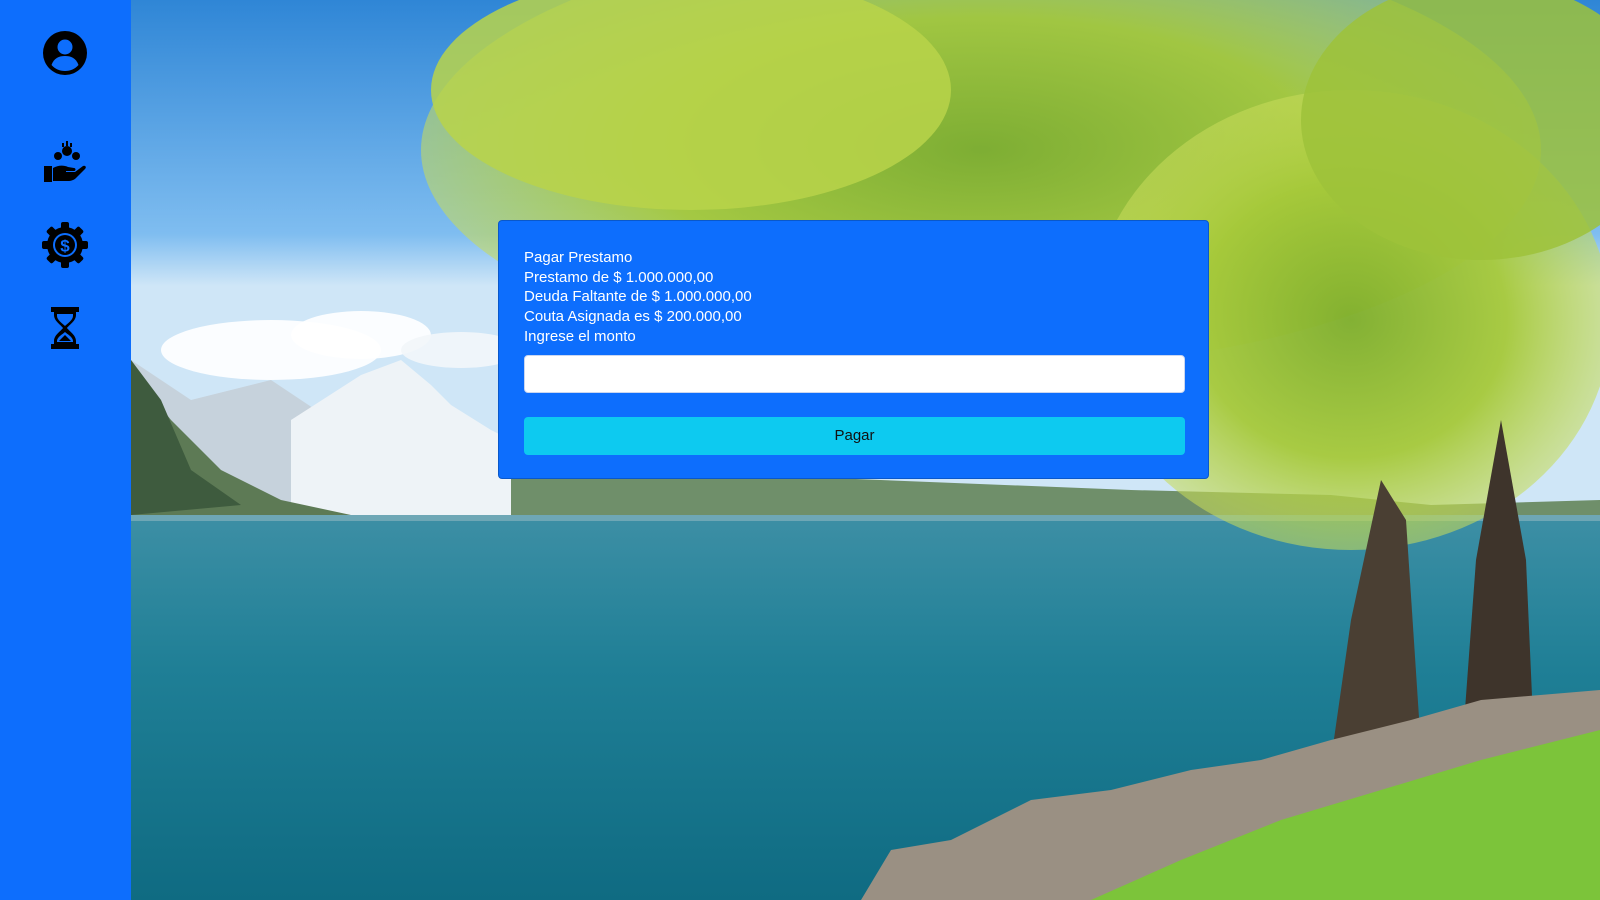 The width and height of the screenshot is (1600, 900). I want to click on pay-button: Pagar, so click(854, 435).